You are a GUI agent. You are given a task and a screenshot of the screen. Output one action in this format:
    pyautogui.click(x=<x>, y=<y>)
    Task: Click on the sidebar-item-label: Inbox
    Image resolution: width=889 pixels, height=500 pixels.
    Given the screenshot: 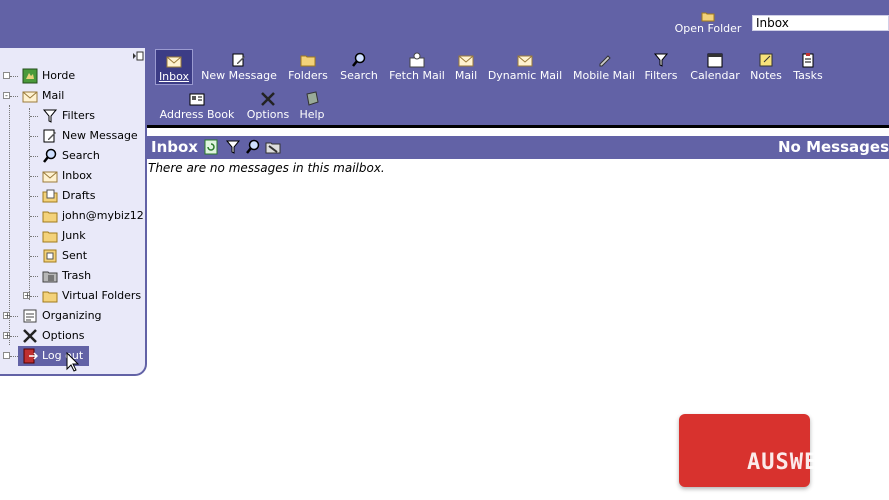 What is the action you would take?
    pyautogui.click(x=77, y=175)
    